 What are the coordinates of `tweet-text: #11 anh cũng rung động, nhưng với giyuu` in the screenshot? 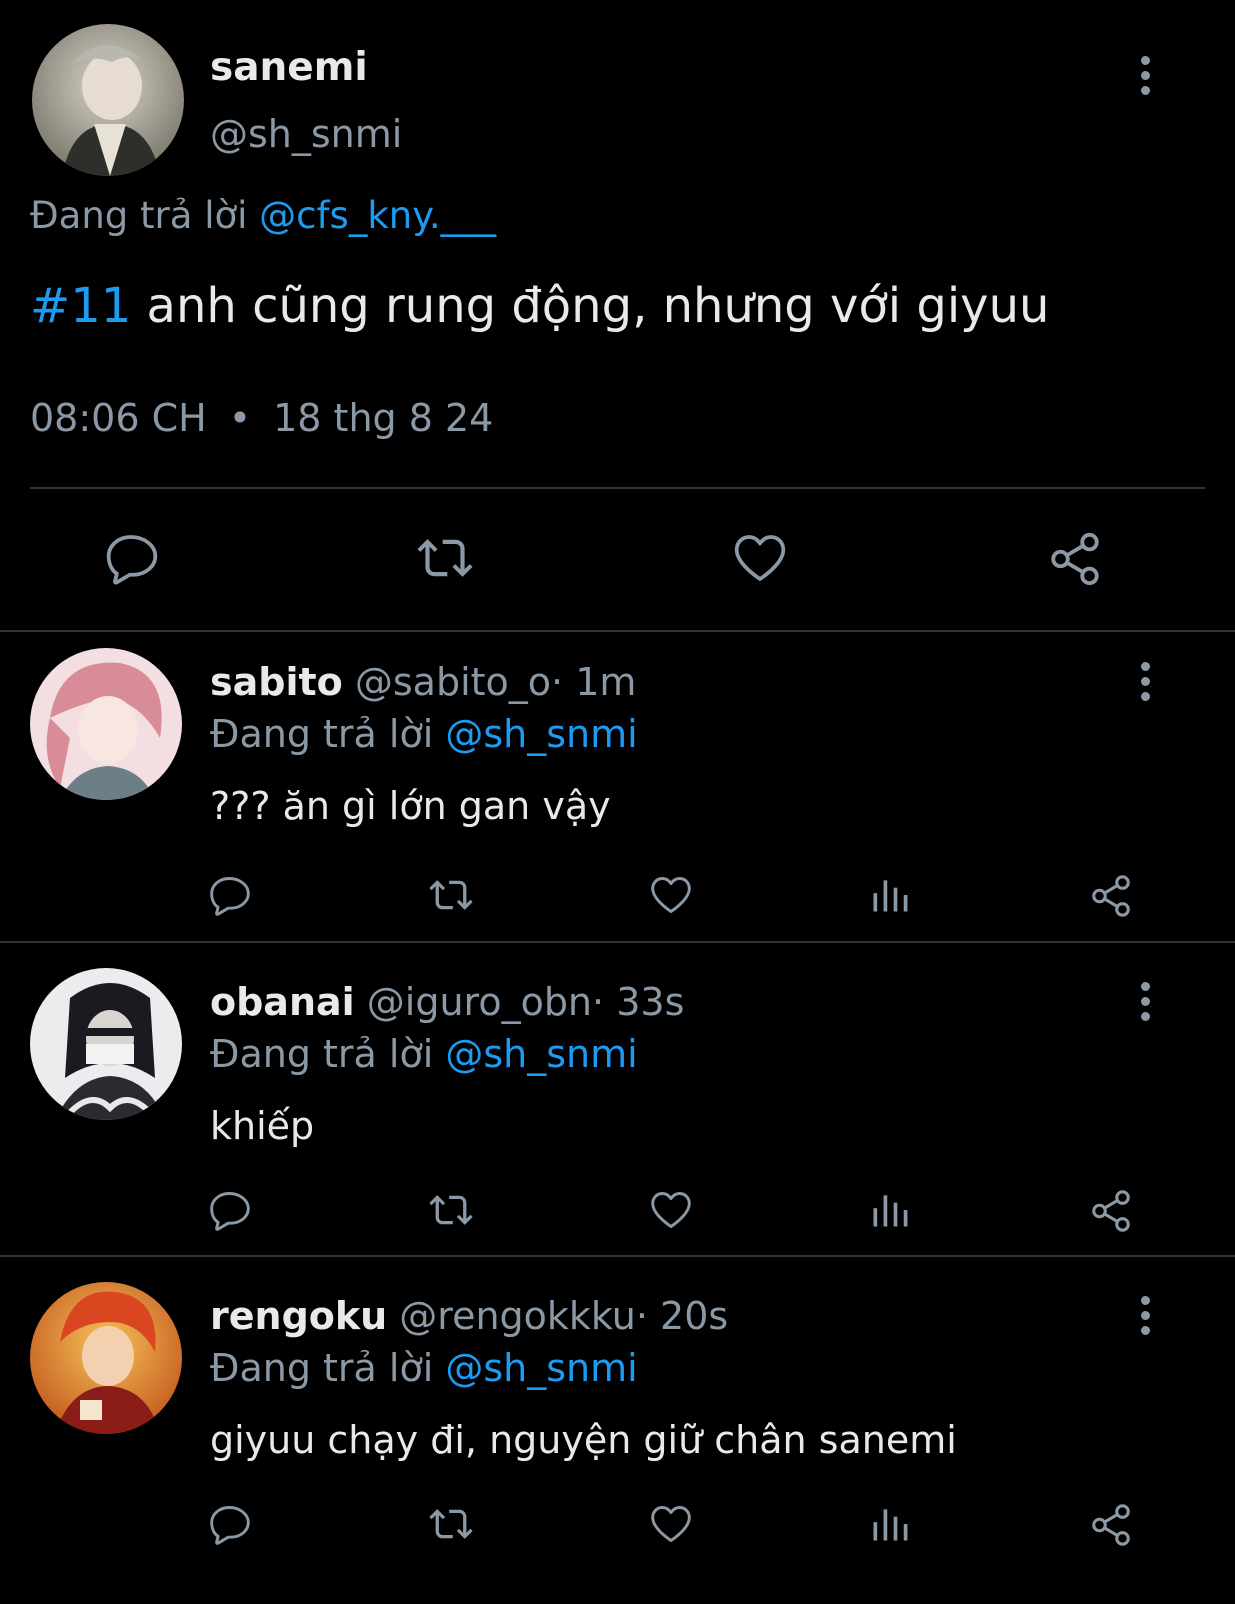 It's located at (539, 306).